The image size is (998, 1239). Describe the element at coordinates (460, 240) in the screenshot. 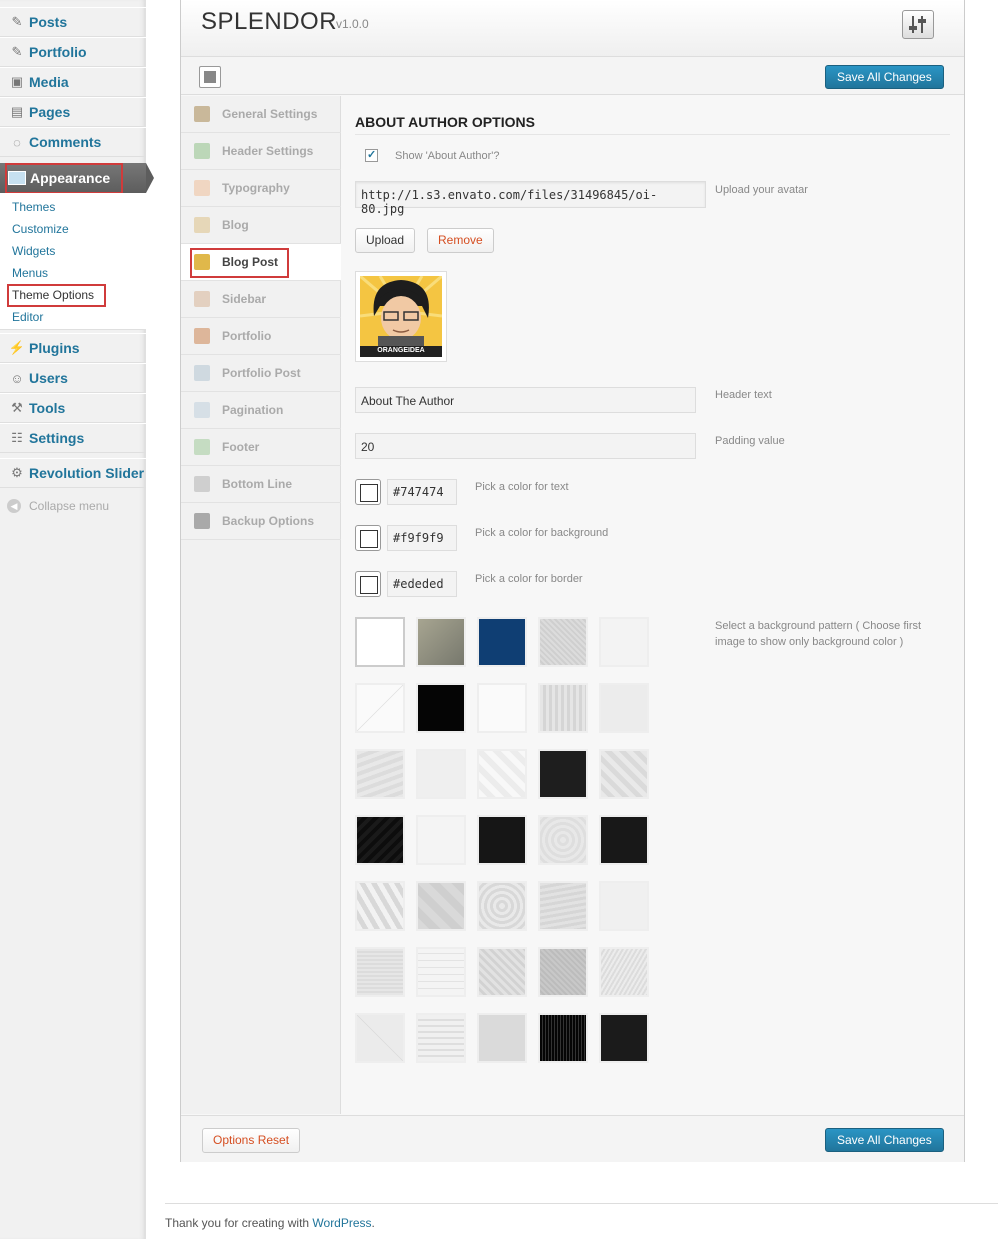

I see `remove-button: Remove` at that location.